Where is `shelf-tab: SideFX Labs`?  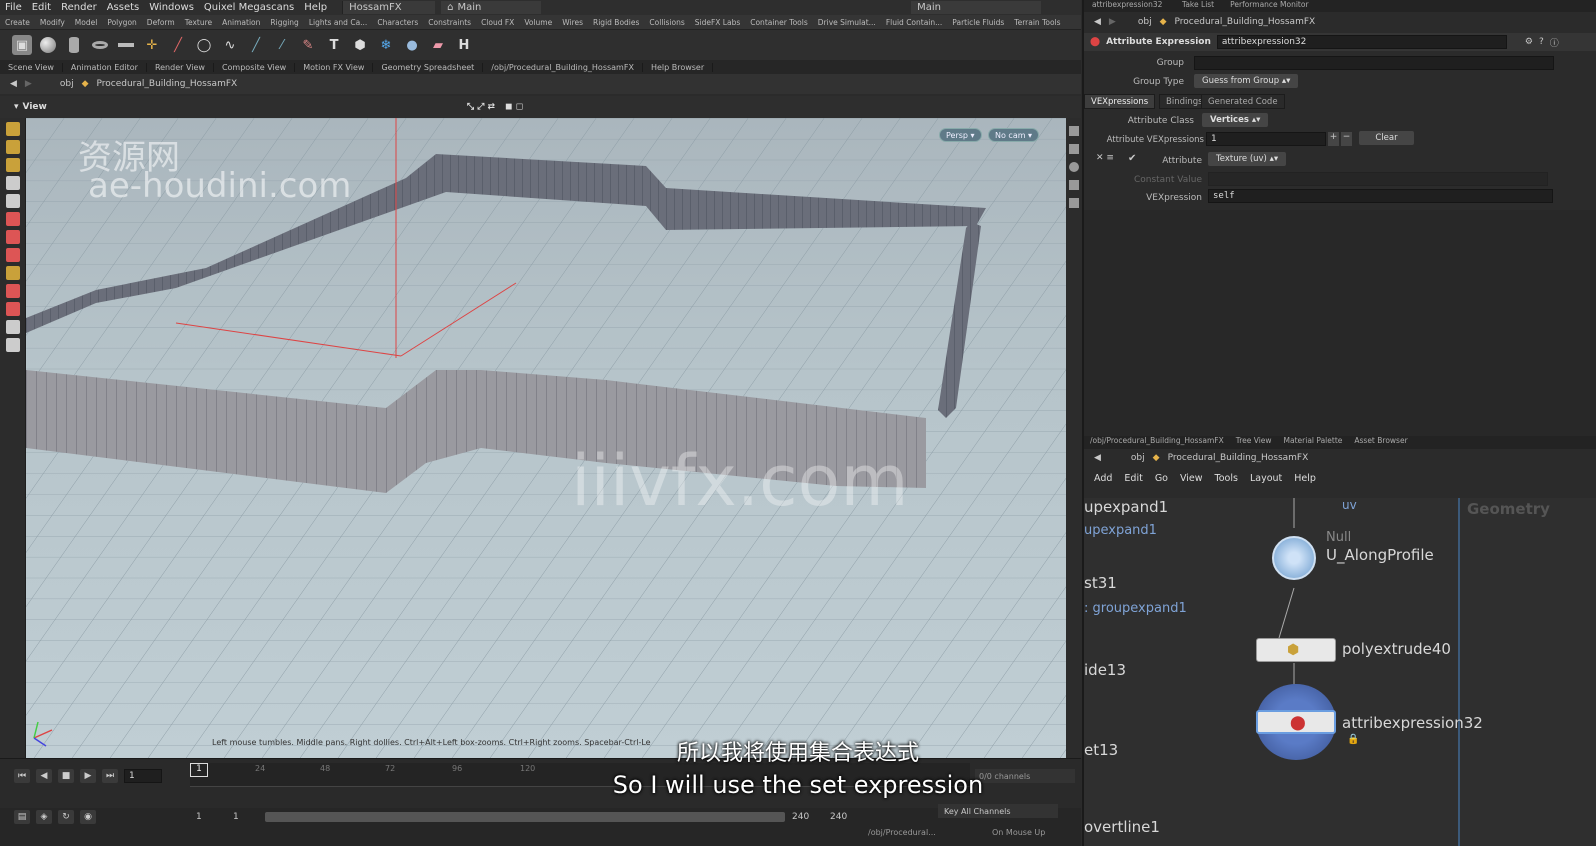 shelf-tab: SideFX Labs is located at coordinates (718, 22).